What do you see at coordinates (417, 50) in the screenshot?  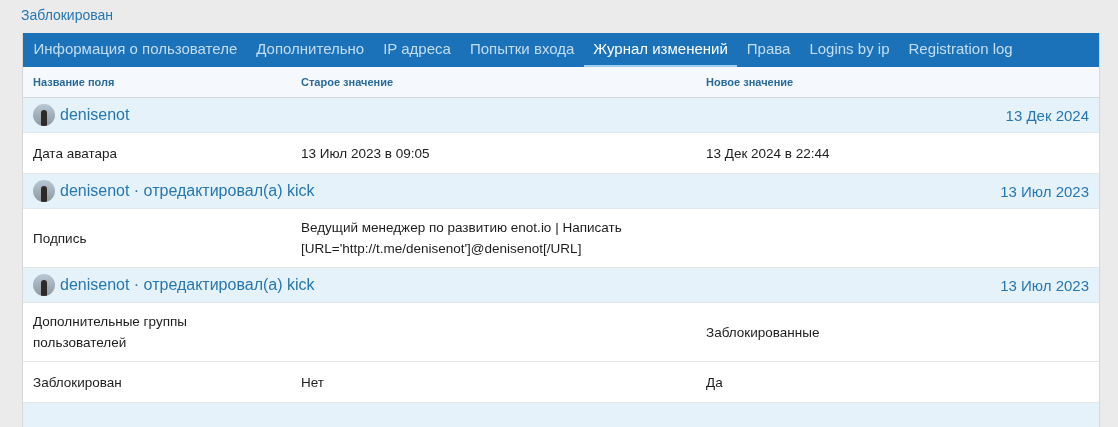 I see `tab: IP адреса` at bounding box center [417, 50].